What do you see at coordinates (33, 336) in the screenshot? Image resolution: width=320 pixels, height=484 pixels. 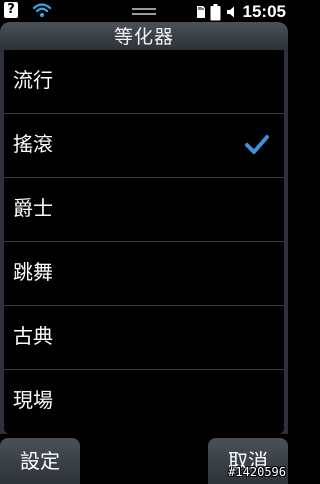 I see `list-item-label: 古典` at bounding box center [33, 336].